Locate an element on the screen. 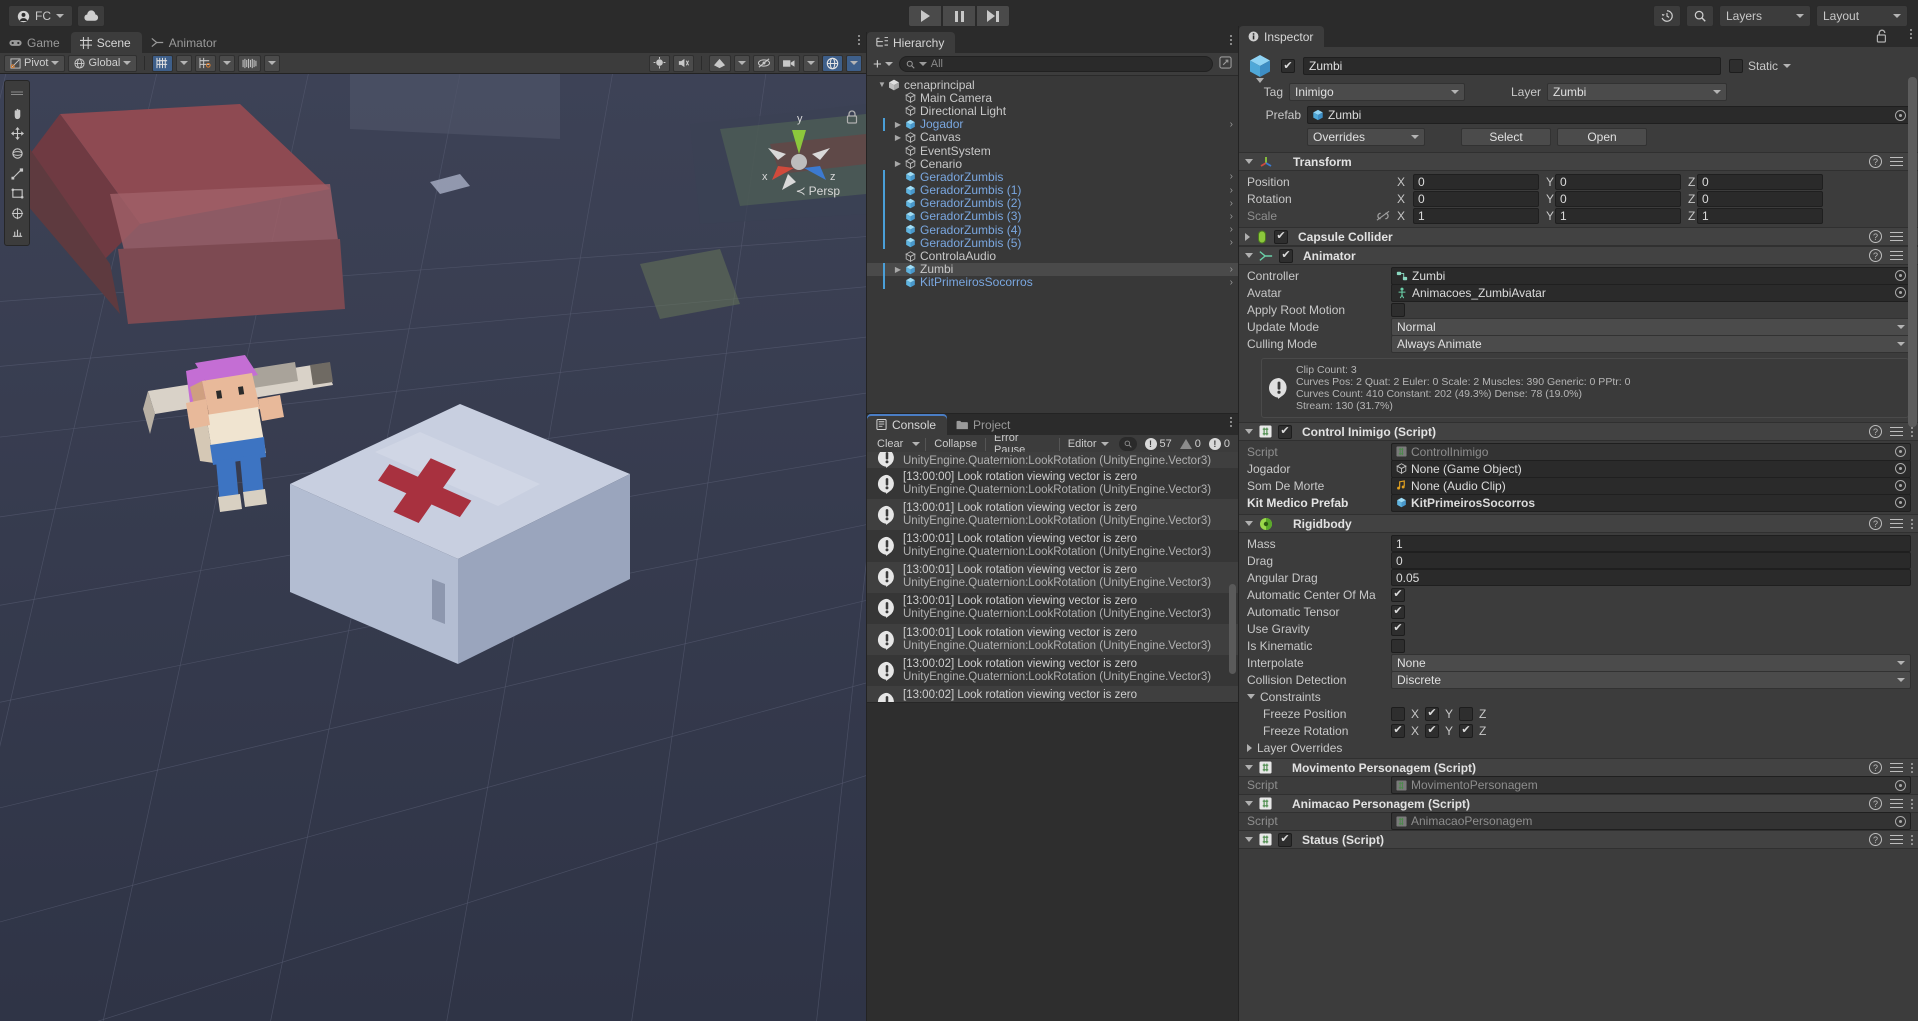 Image resolution: width=1918 pixels, height=1021 pixels. auto-center-checkbox is located at coordinates (1398, 594).